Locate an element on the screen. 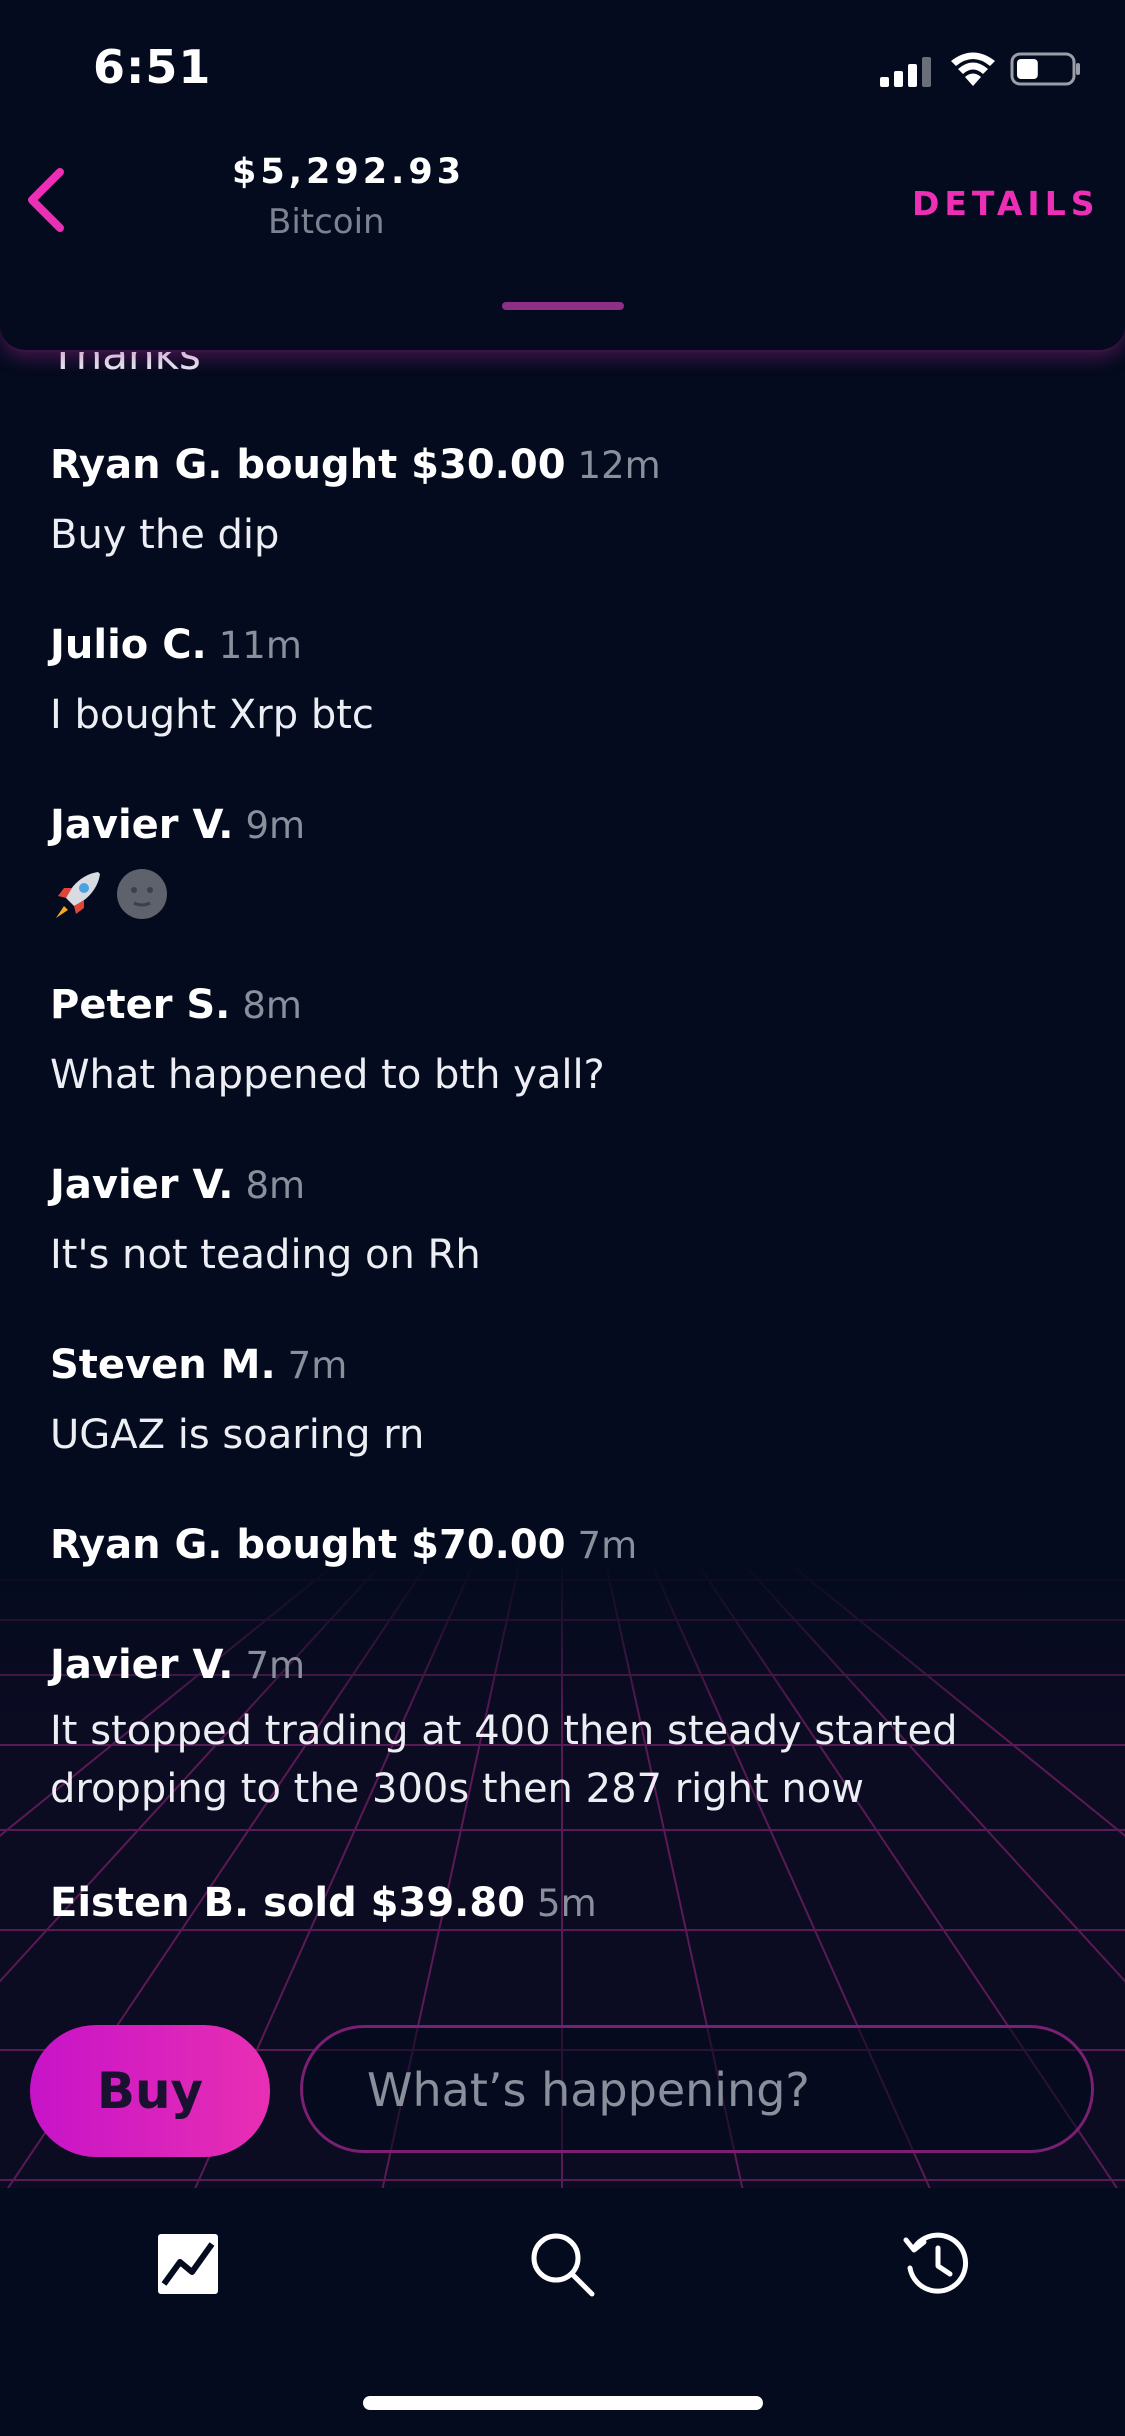 Image resolution: width=1125 pixels, height=2436 pixels. list-item: Ryan G. bought $70.00 7m is located at coordinates (343, 1545).